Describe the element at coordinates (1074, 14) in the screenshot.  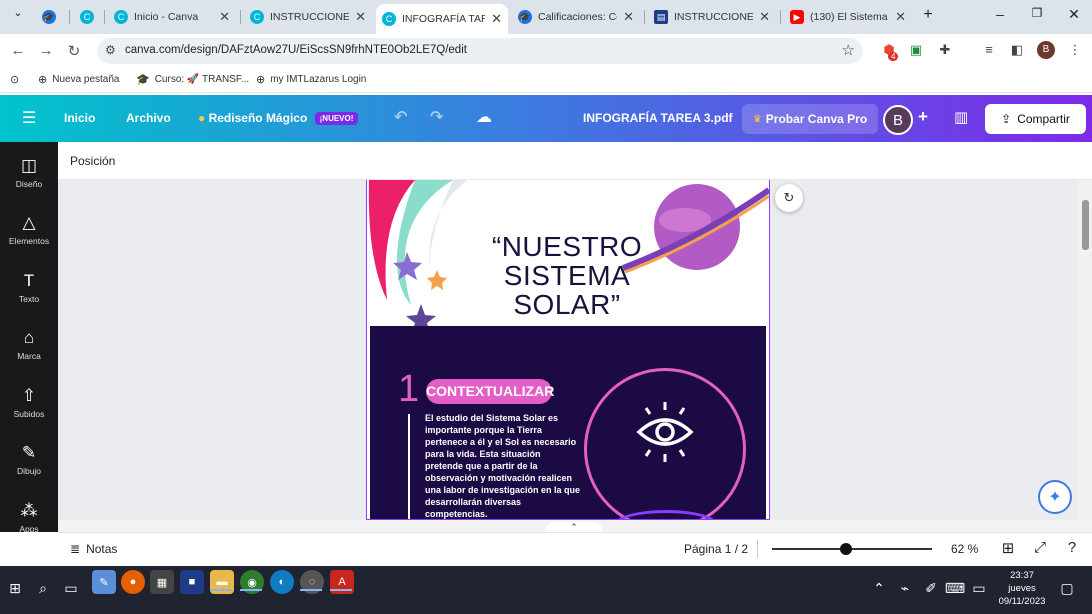
I see `close-window-button: ✕` at that location.